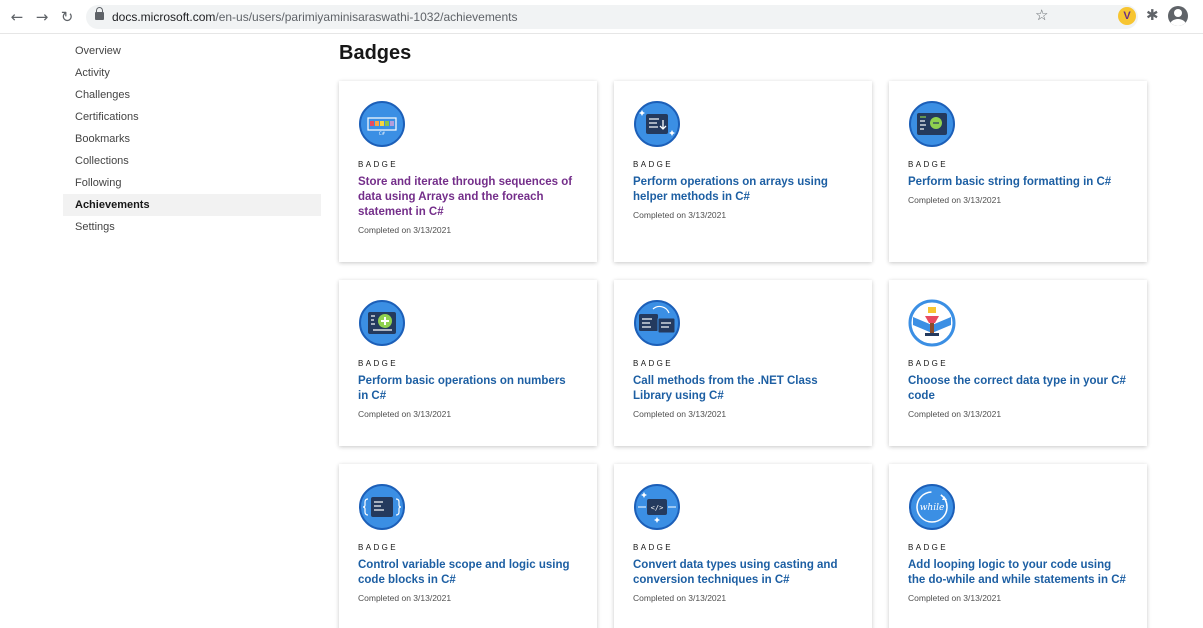 This screenshot has height=628, width=1203. Describe the element at coordinates (99, 13) in the screenshot. I see `lock-icon` at that location.